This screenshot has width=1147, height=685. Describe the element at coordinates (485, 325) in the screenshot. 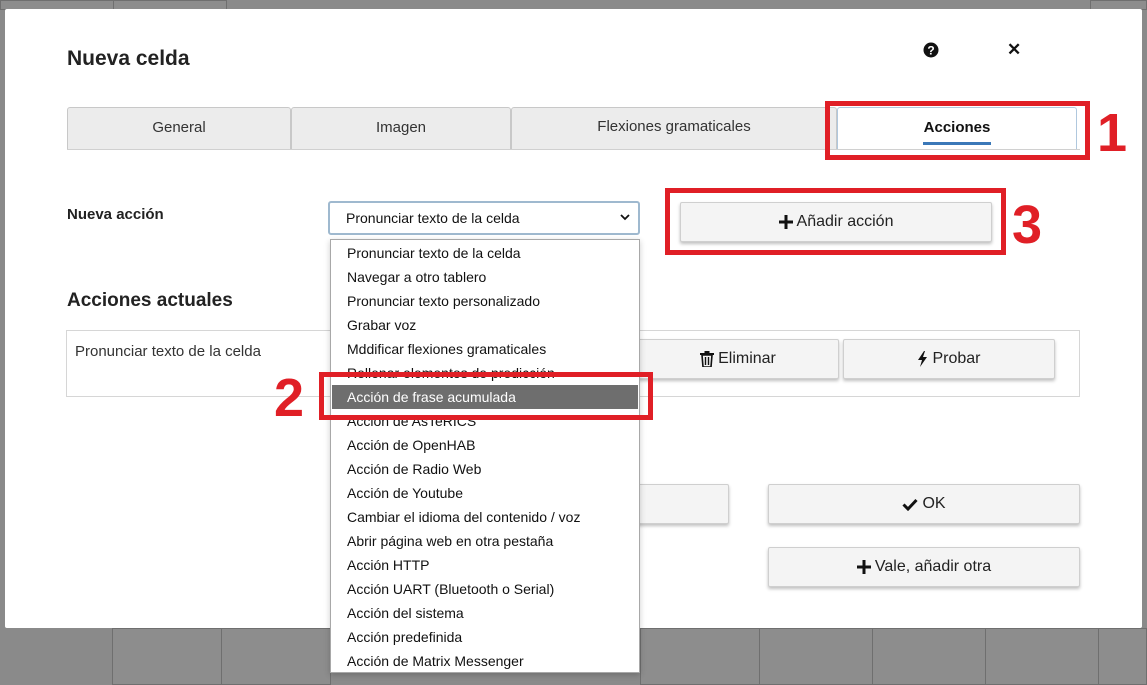

I see `dropdown-option: Grabar voz` at that location.